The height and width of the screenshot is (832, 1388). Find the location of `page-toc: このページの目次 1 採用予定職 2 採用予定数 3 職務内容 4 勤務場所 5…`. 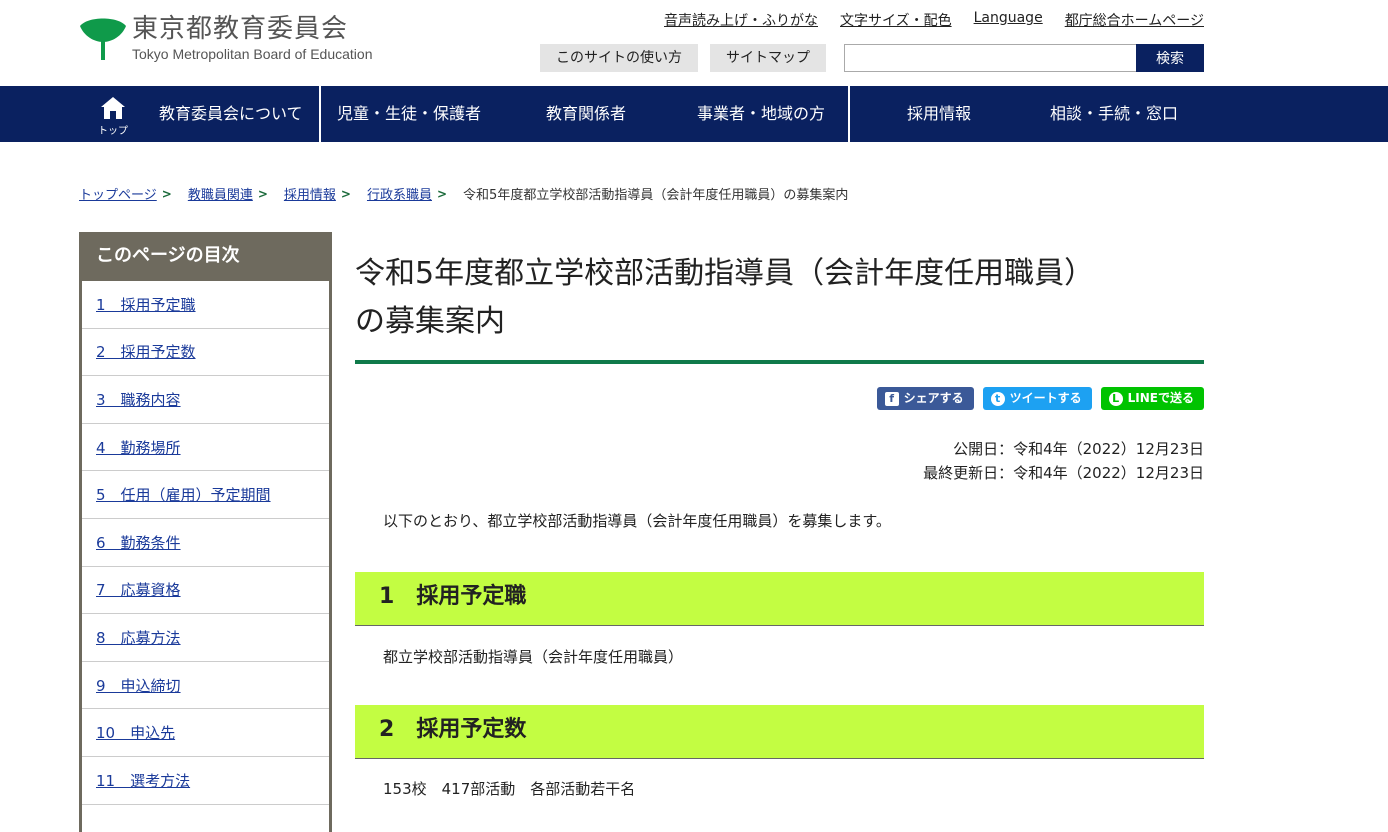

page-toc: このページの目次 1 採用予定職 2 採用予定数 3 職務内容 4 勤務場所 5… is located at coordinates (205, 532).